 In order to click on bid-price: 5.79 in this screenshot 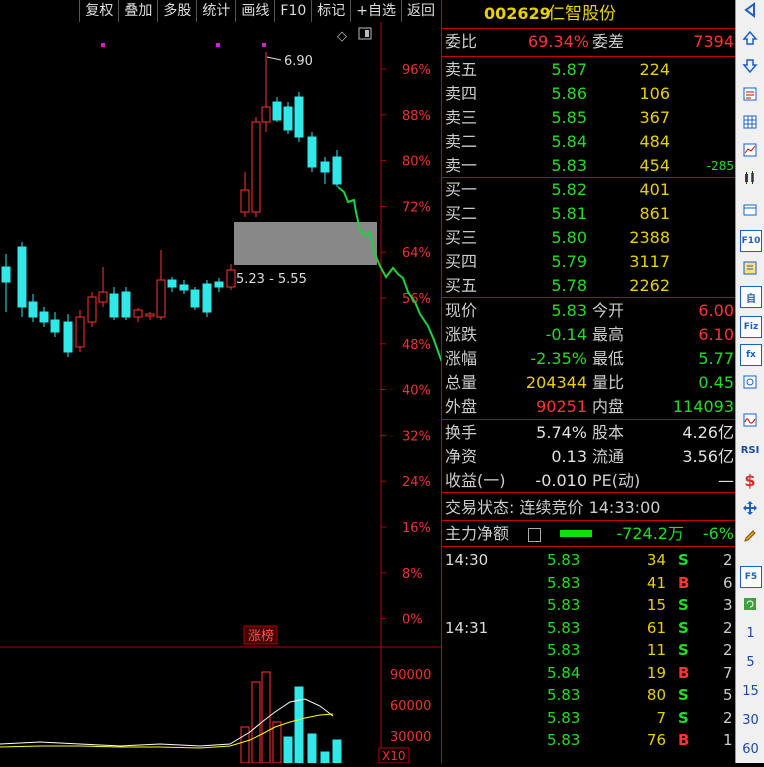, I will do `click(569, 261)`.